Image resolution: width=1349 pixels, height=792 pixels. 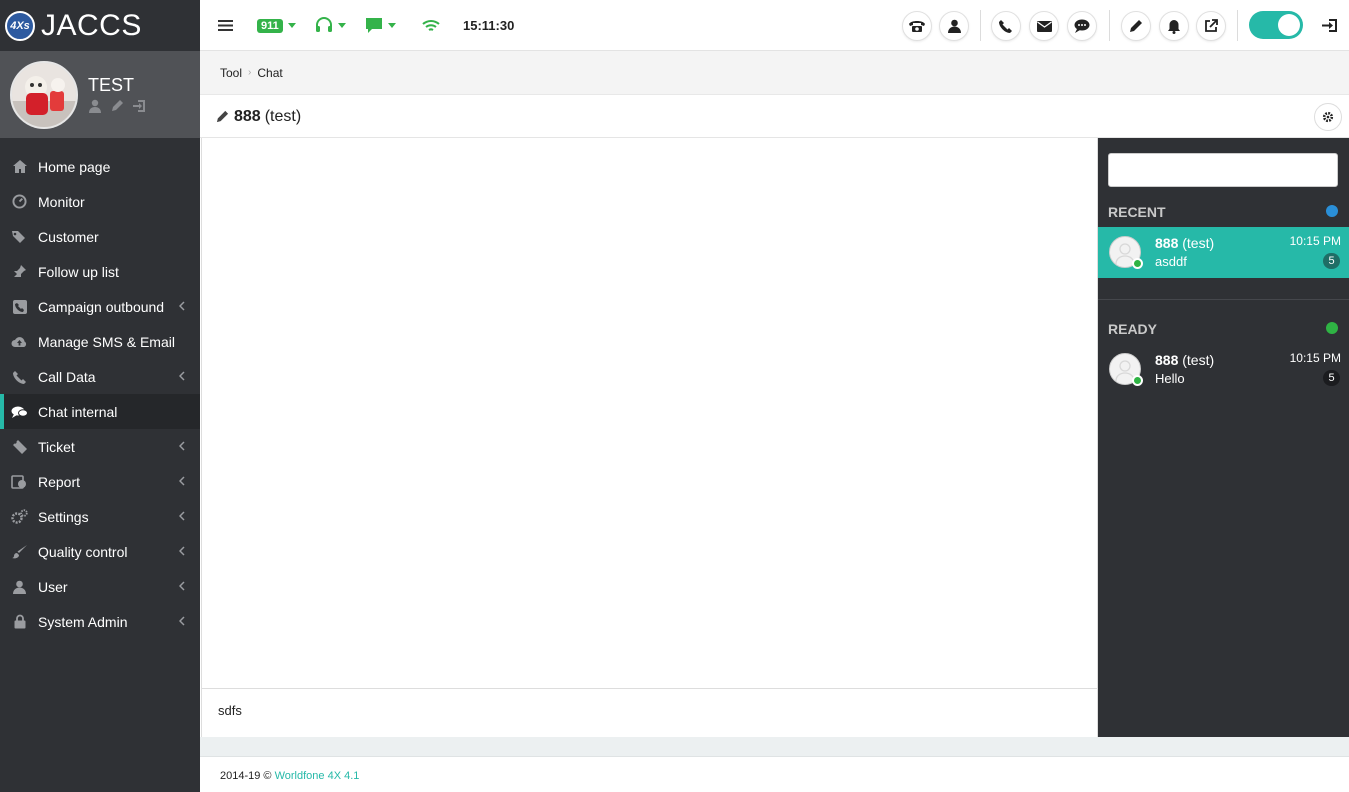 I want to click on dashboard-icon, so click(x=19, y=201).